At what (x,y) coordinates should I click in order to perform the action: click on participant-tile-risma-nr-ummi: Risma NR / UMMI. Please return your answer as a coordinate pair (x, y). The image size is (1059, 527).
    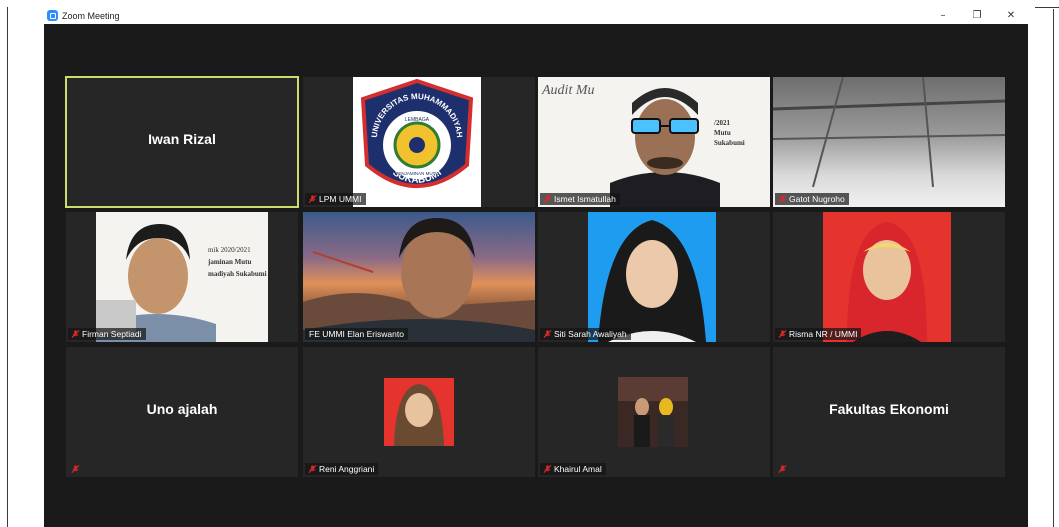
    Looking at the image, I should click on (889, 277).